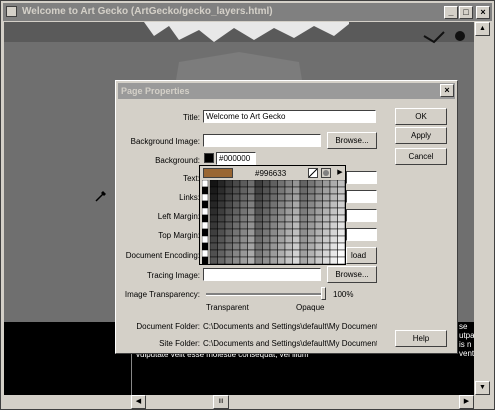 The width and height of the screenshot is (495, 410). Describe the element at coordinates (483, 12) in the screenshot. I see `close-button: ×` at that location.